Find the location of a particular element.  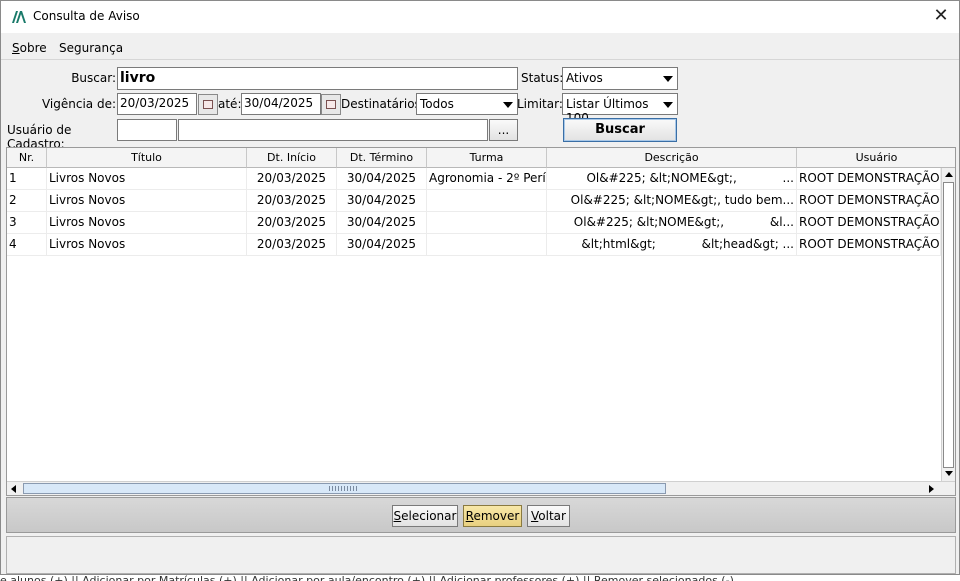

scroll-down-icon is located at coordinates (949, 473).